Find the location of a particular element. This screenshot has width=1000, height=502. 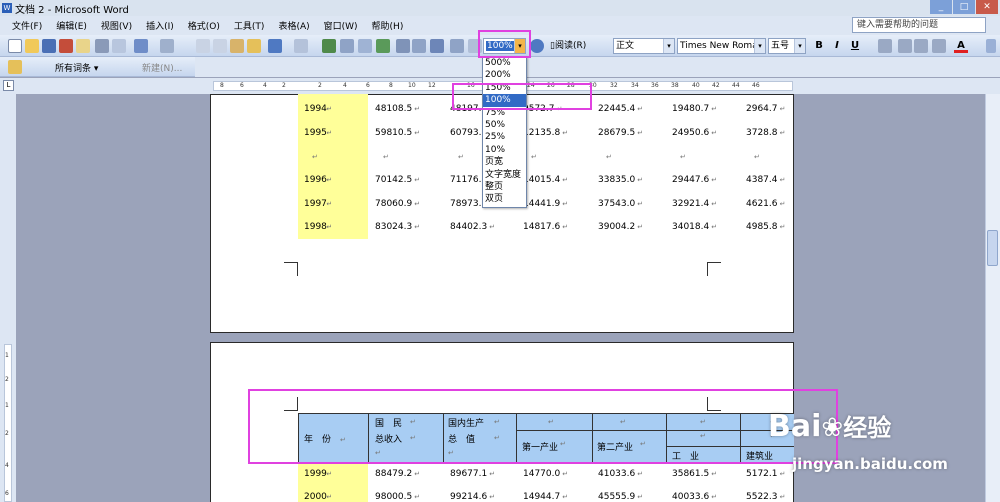

email-icon is located at coordinates (83, 46).